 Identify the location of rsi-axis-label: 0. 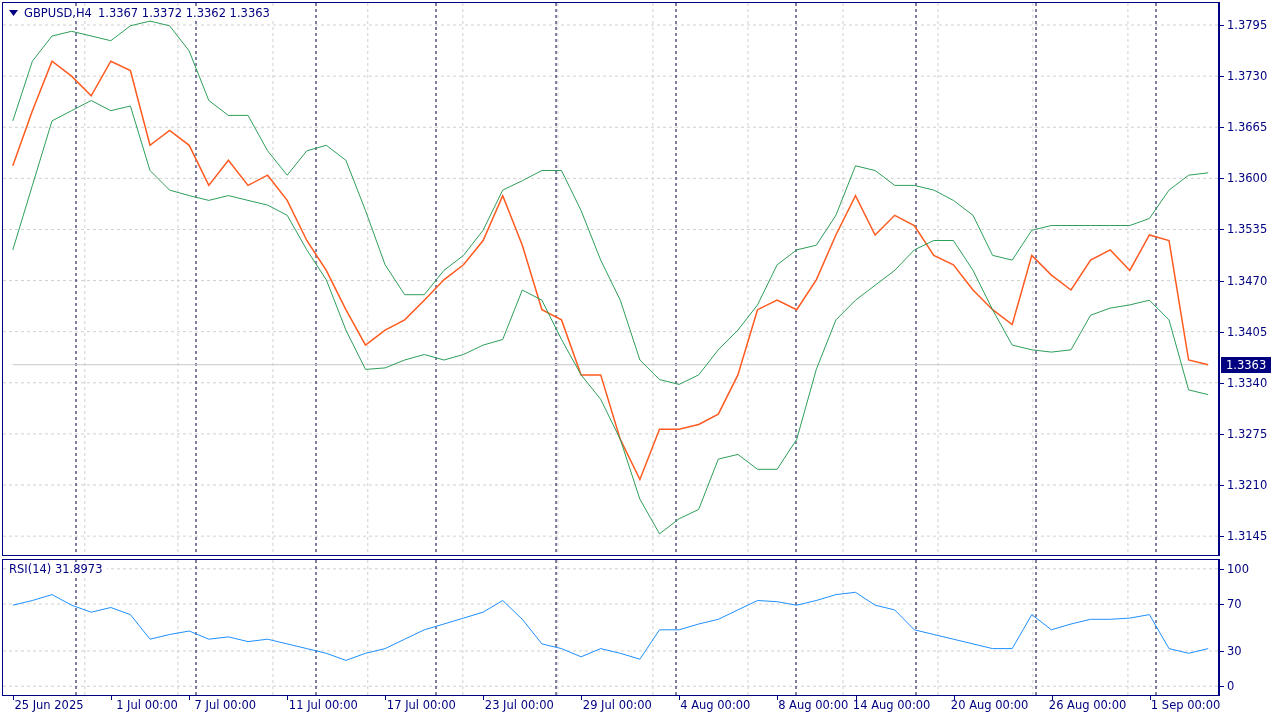
(1231, 686).